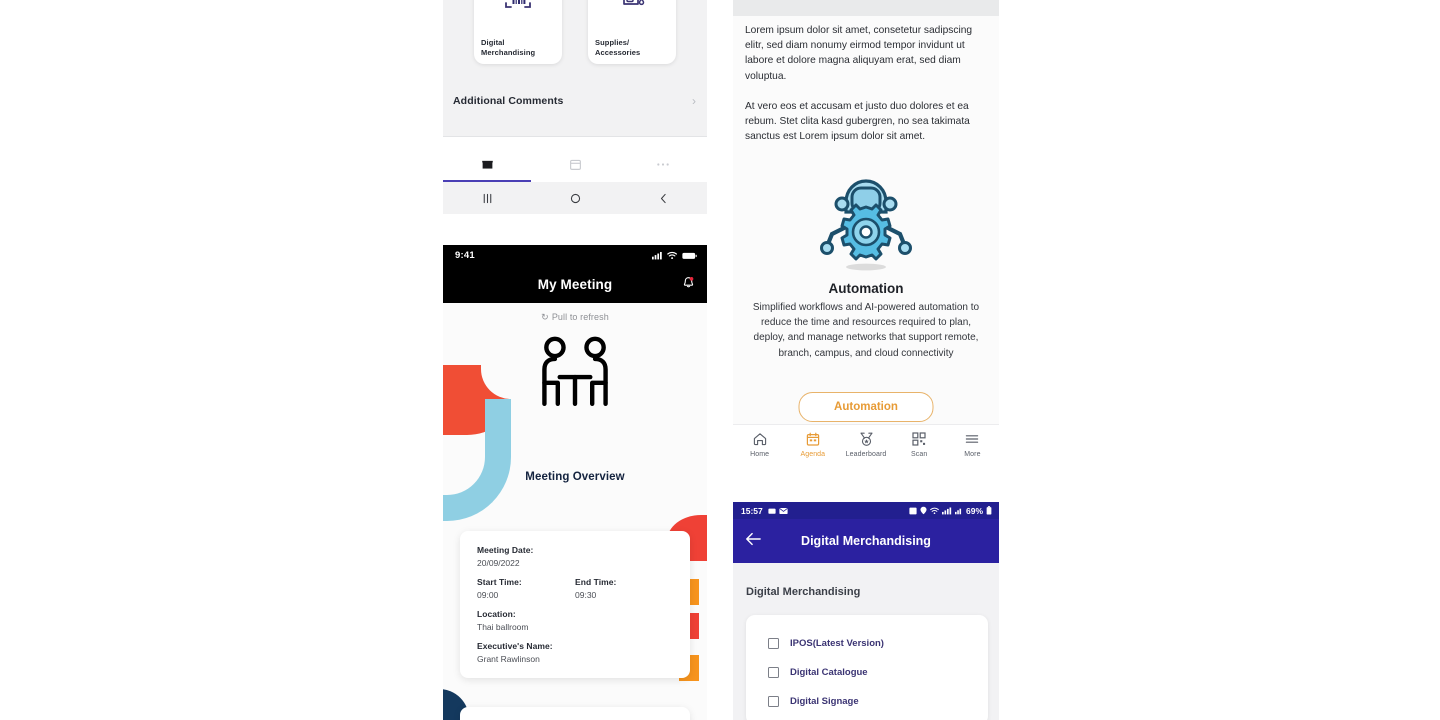  Describe the element at coordinates (812, 439) in the screenshot. I see `calendar-agenda-icon` at that location.